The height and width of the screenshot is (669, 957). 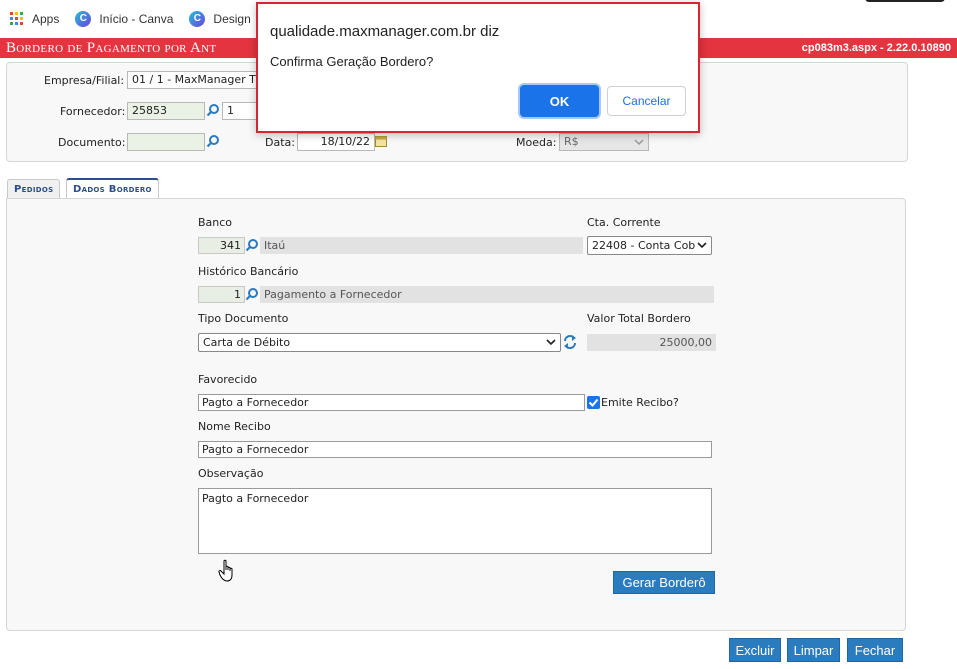 What do you see at coordinates (248, 271) in the screenshot?
I see `historico-label: Histórico Bancário` at bounding box center [248, 271].